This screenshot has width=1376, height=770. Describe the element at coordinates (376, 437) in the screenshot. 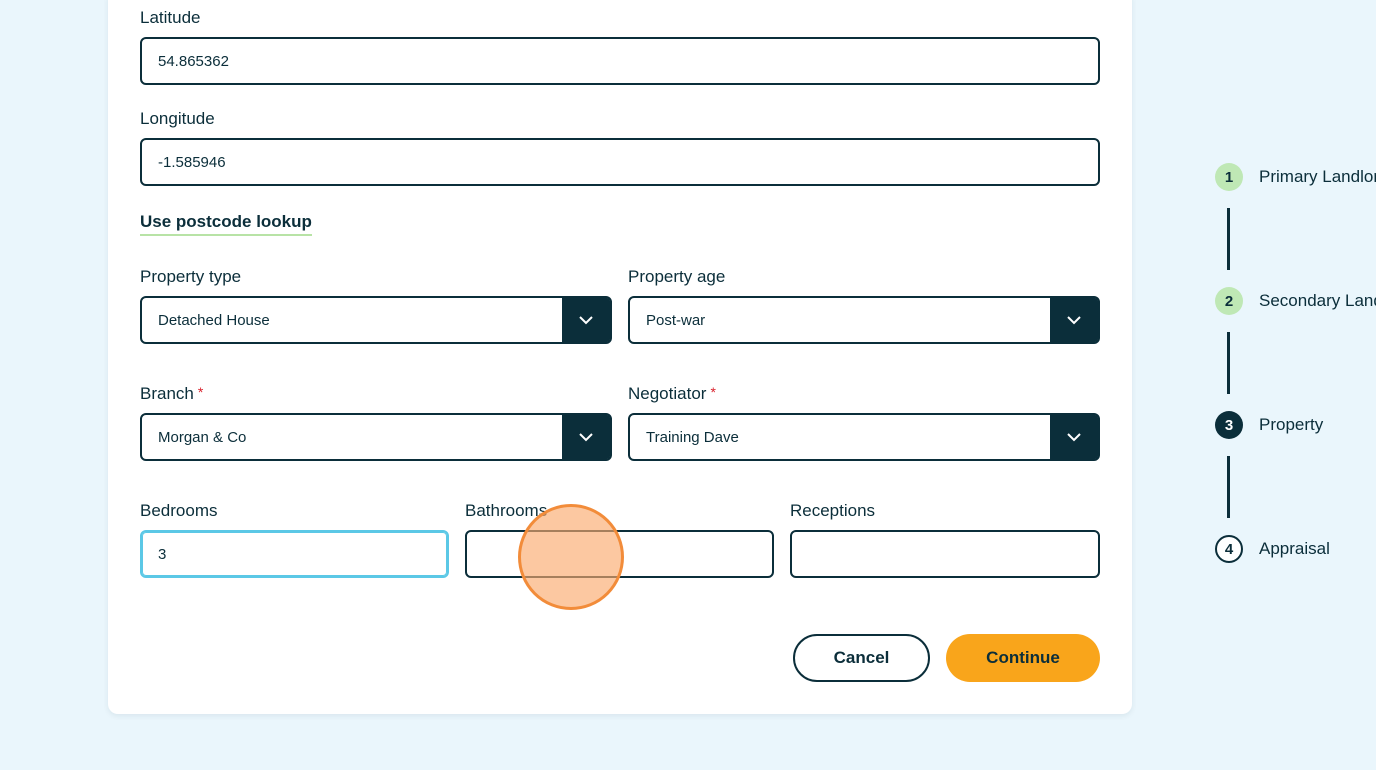

I see `branch-select: Morgan & Co` at that location.